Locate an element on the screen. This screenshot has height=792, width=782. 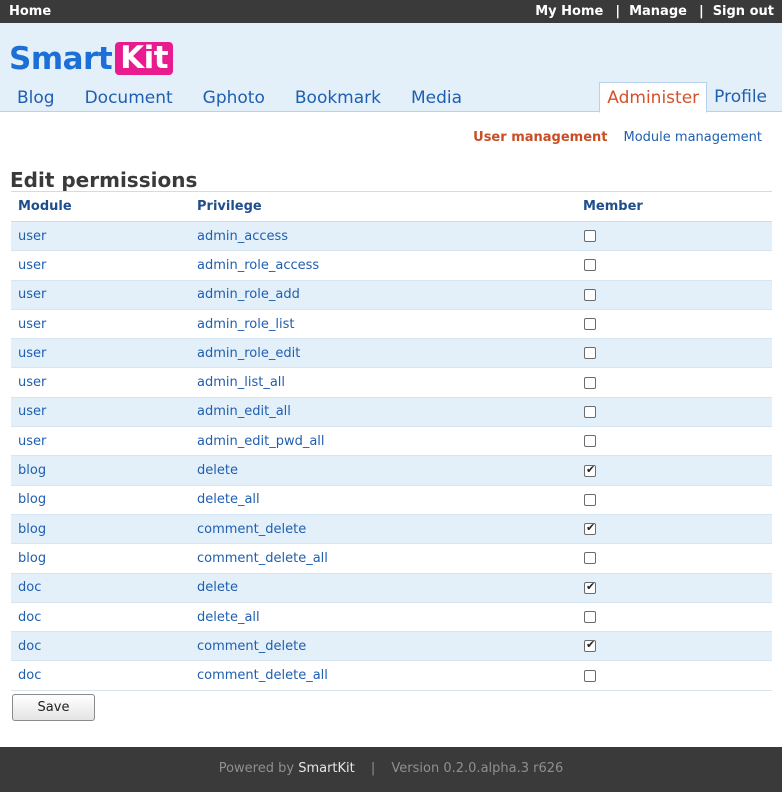
footer-brand-link: SmartKit is located at coordinates (326, 768).